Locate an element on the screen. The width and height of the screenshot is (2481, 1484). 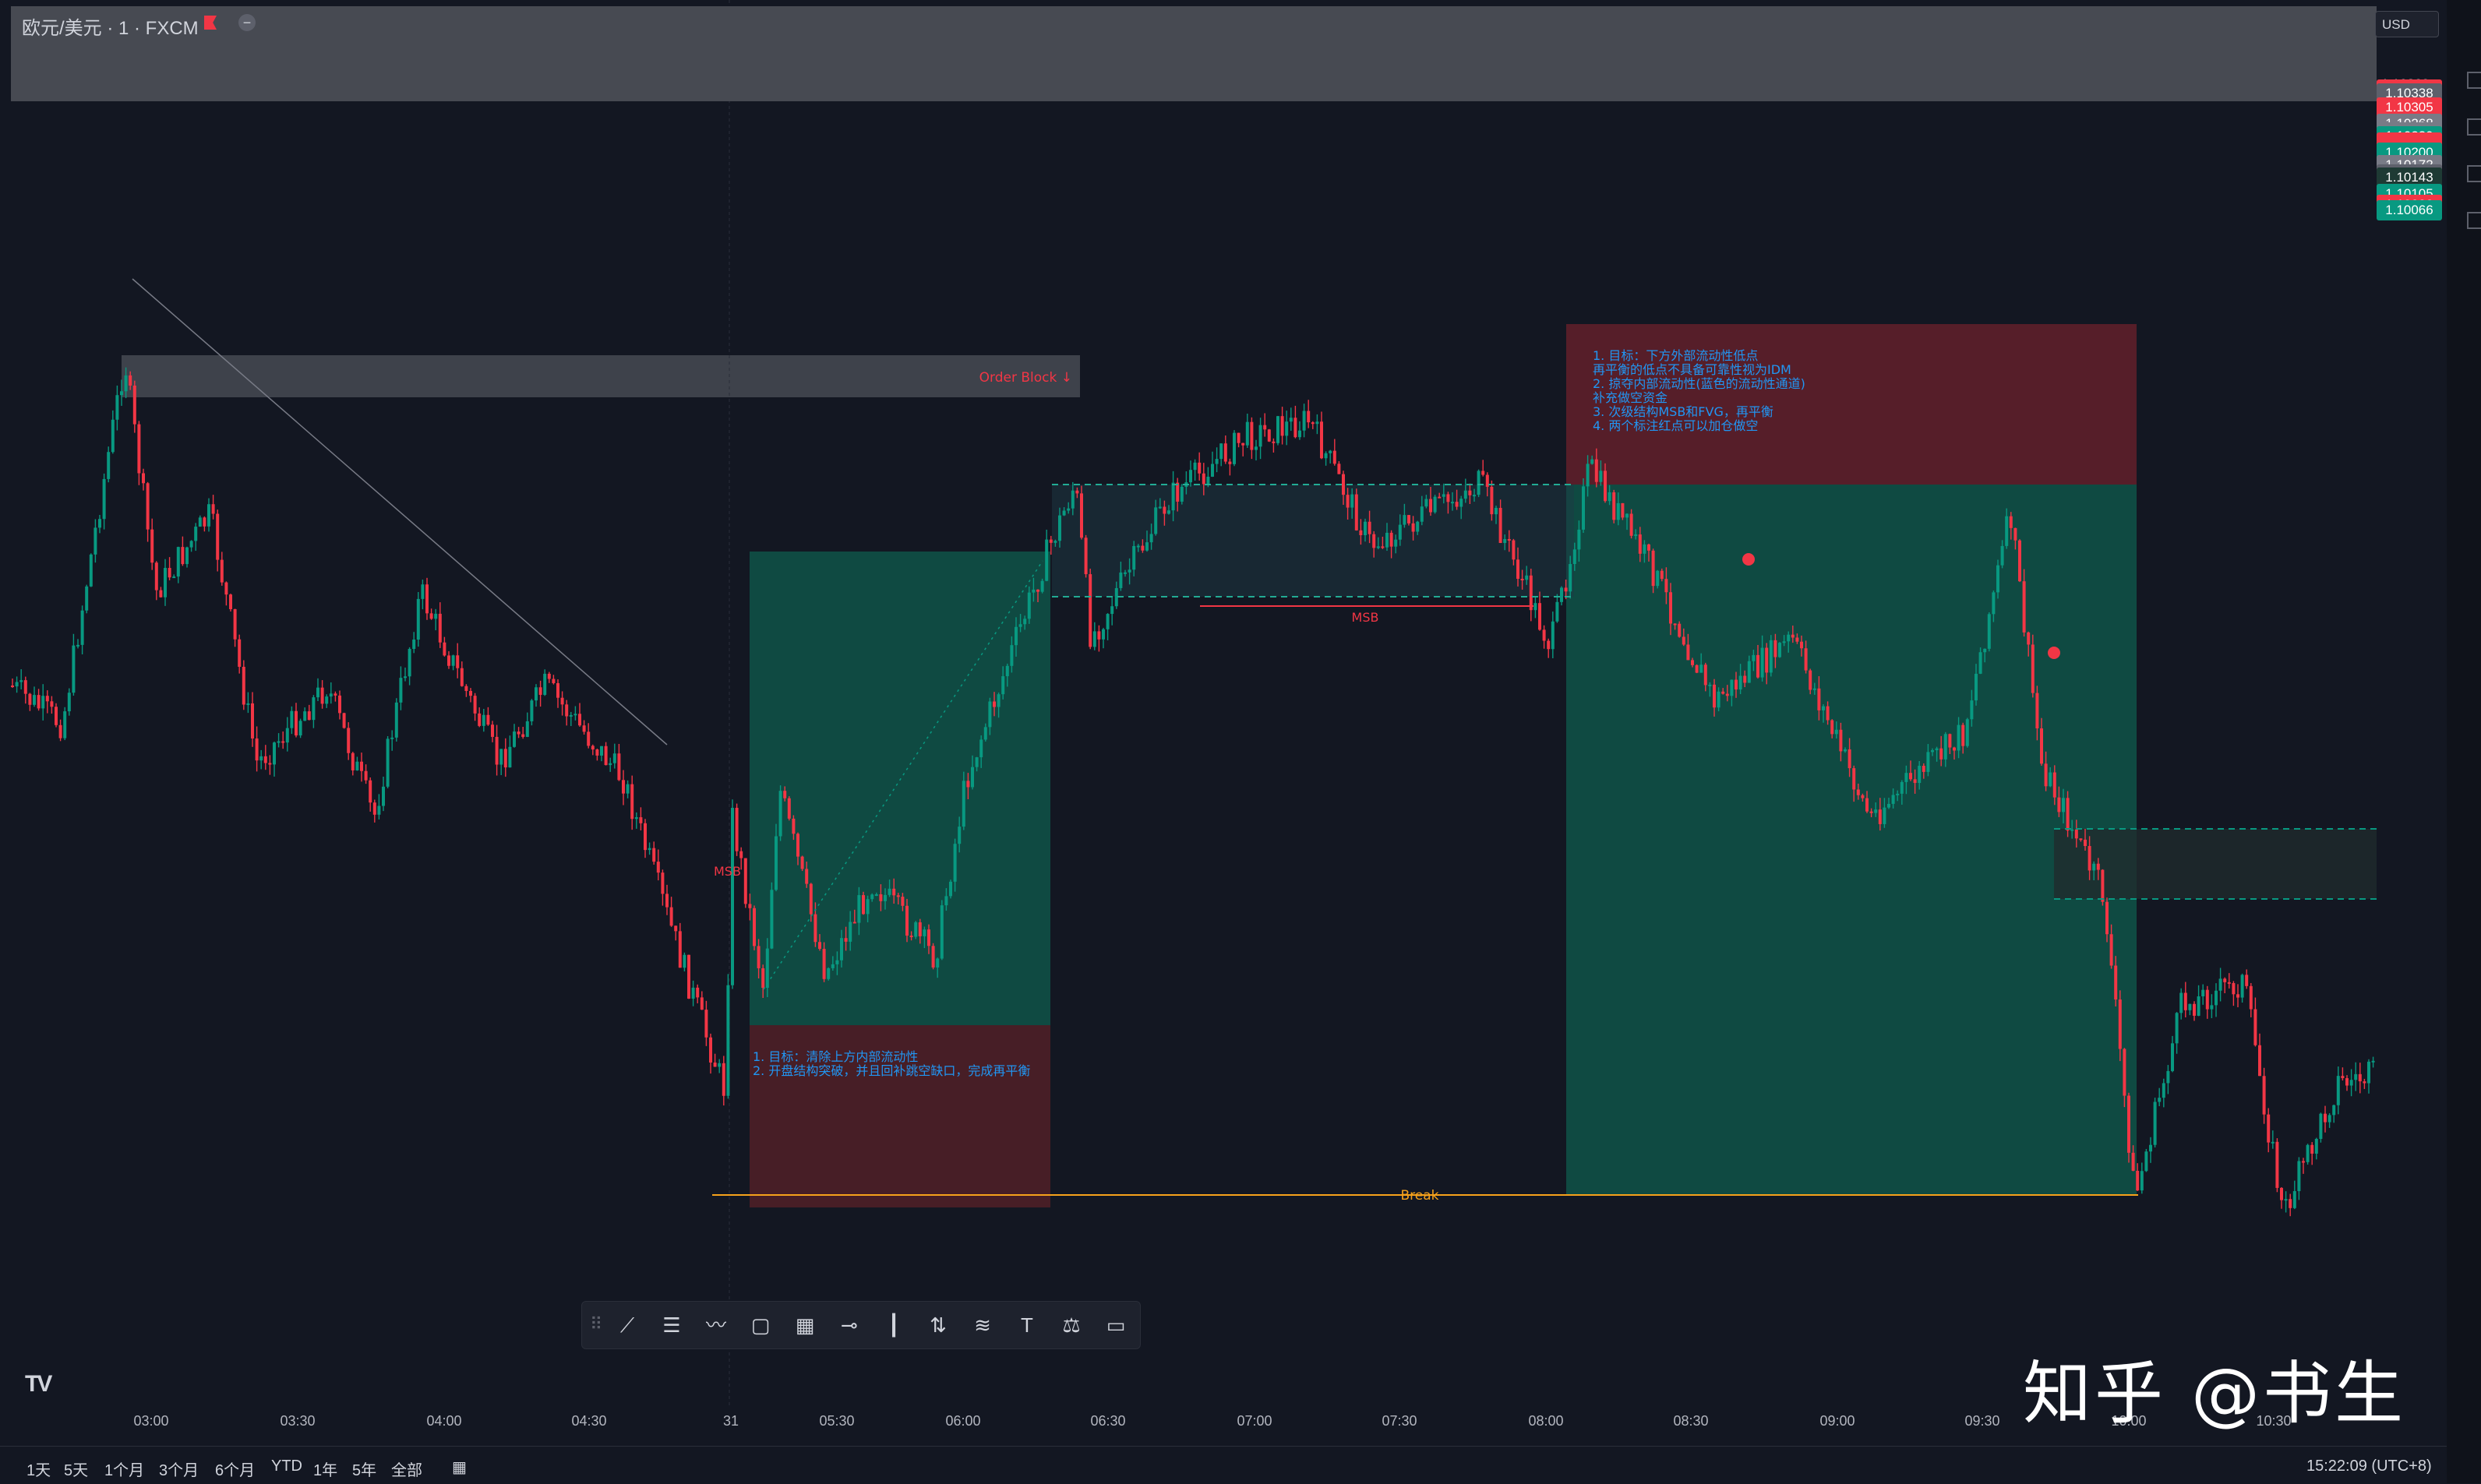
vertical-line-icon: ┃ is located at coordinates (894, 1325).